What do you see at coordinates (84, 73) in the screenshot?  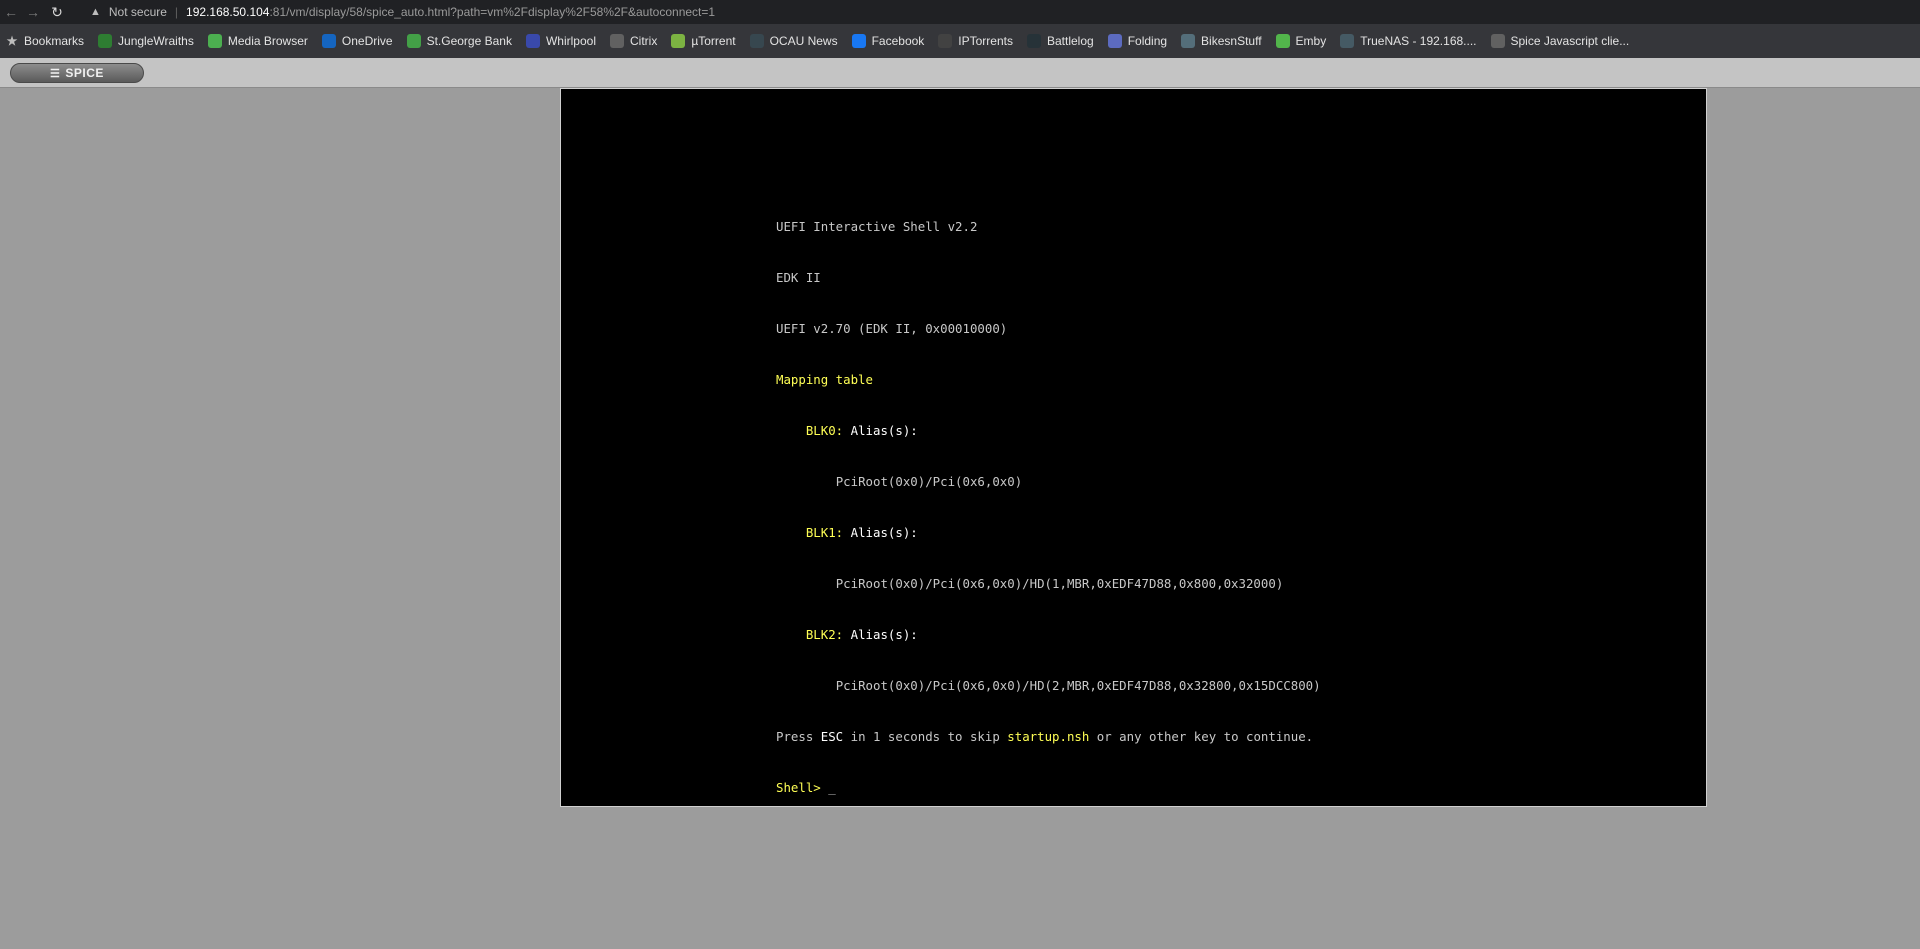 I see `spice-button-label: SPICE` at bounding box center [84, 73].